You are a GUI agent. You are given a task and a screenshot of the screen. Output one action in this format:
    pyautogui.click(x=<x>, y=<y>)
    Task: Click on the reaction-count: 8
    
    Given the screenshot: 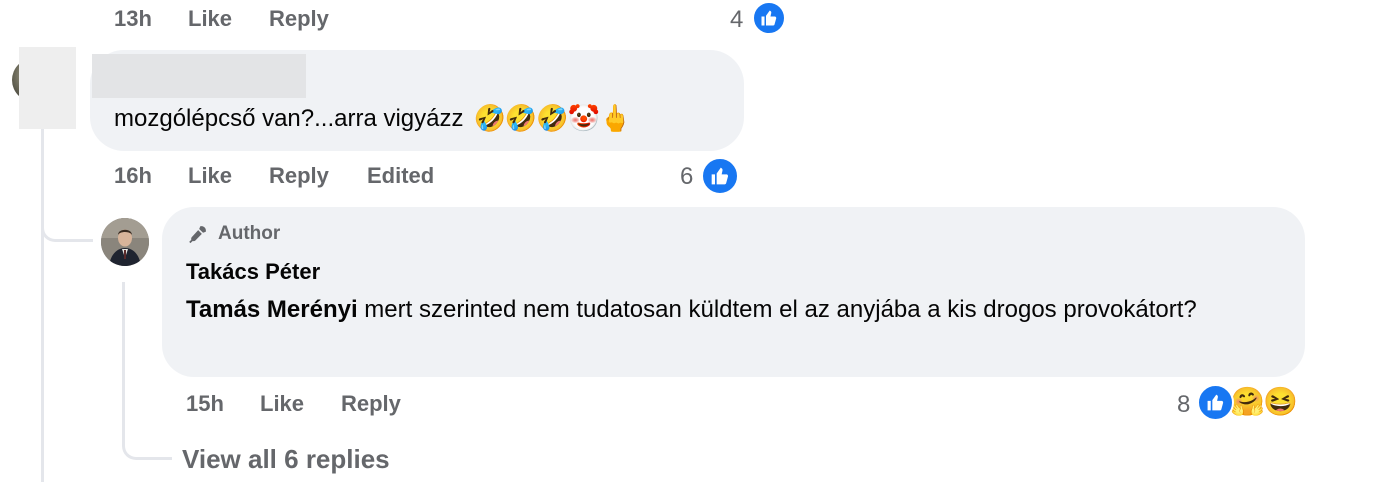 What is the action you would take?
    pyautogui.click(x=1183, y=405)
    